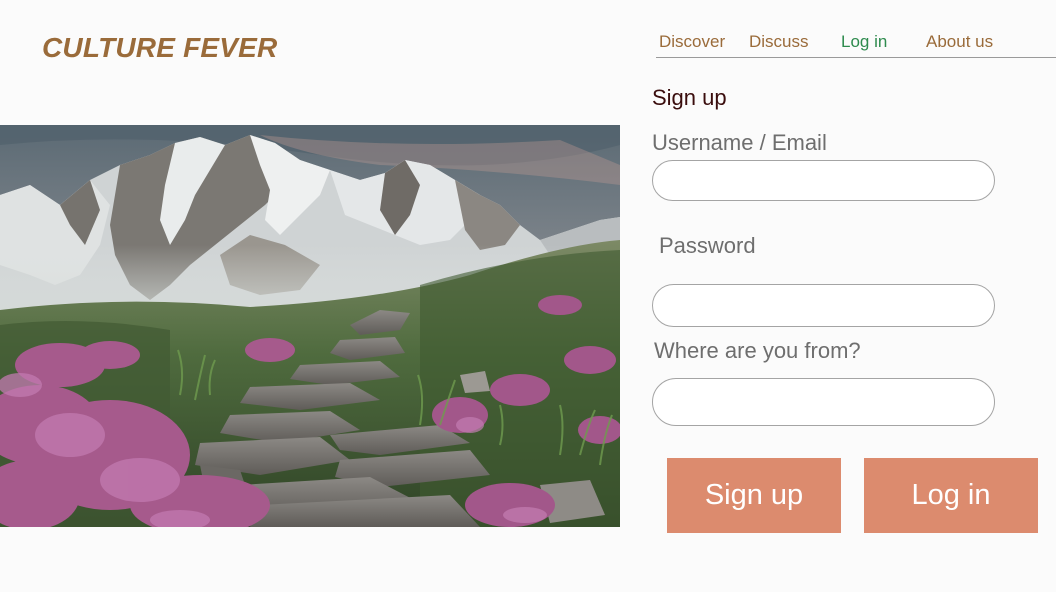 The width and height of the screenshot is (1056, 592). What do you see at coordinates (823, 305) in the screenshot?
I see `password-input` at bounding box center [823, 305].